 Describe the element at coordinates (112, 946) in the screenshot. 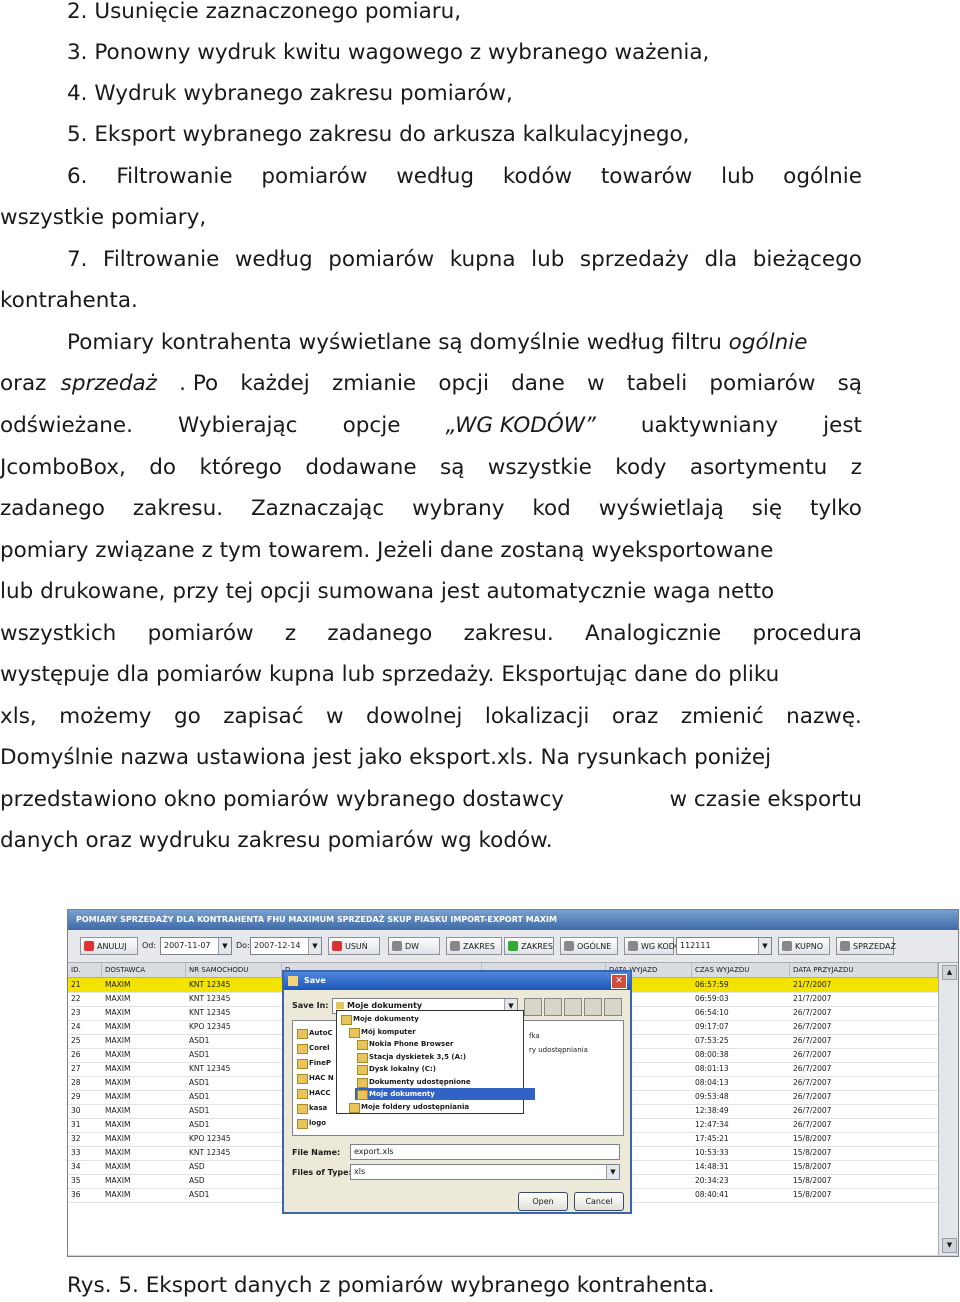

I see `cancel-label: ANULUJ` at that location.